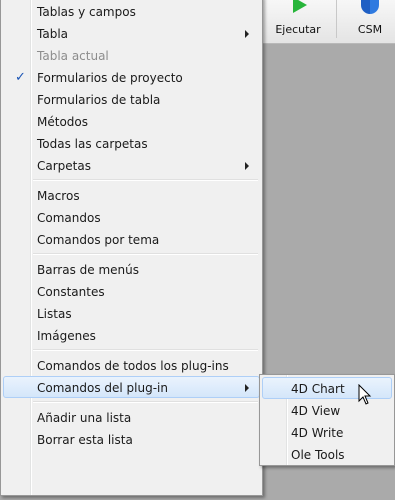 This screenshot has height=500, width=395. I want to click on menu-item-commands-by-theme: Comandos por tema, so click(131, 239).